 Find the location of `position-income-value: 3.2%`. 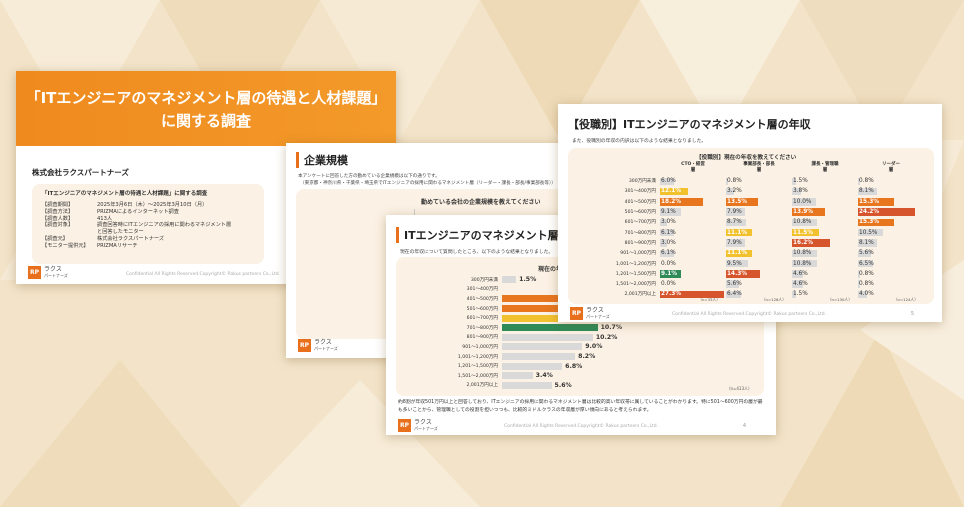

position-income-value: 3.2% is located at coordinates (734, 191).